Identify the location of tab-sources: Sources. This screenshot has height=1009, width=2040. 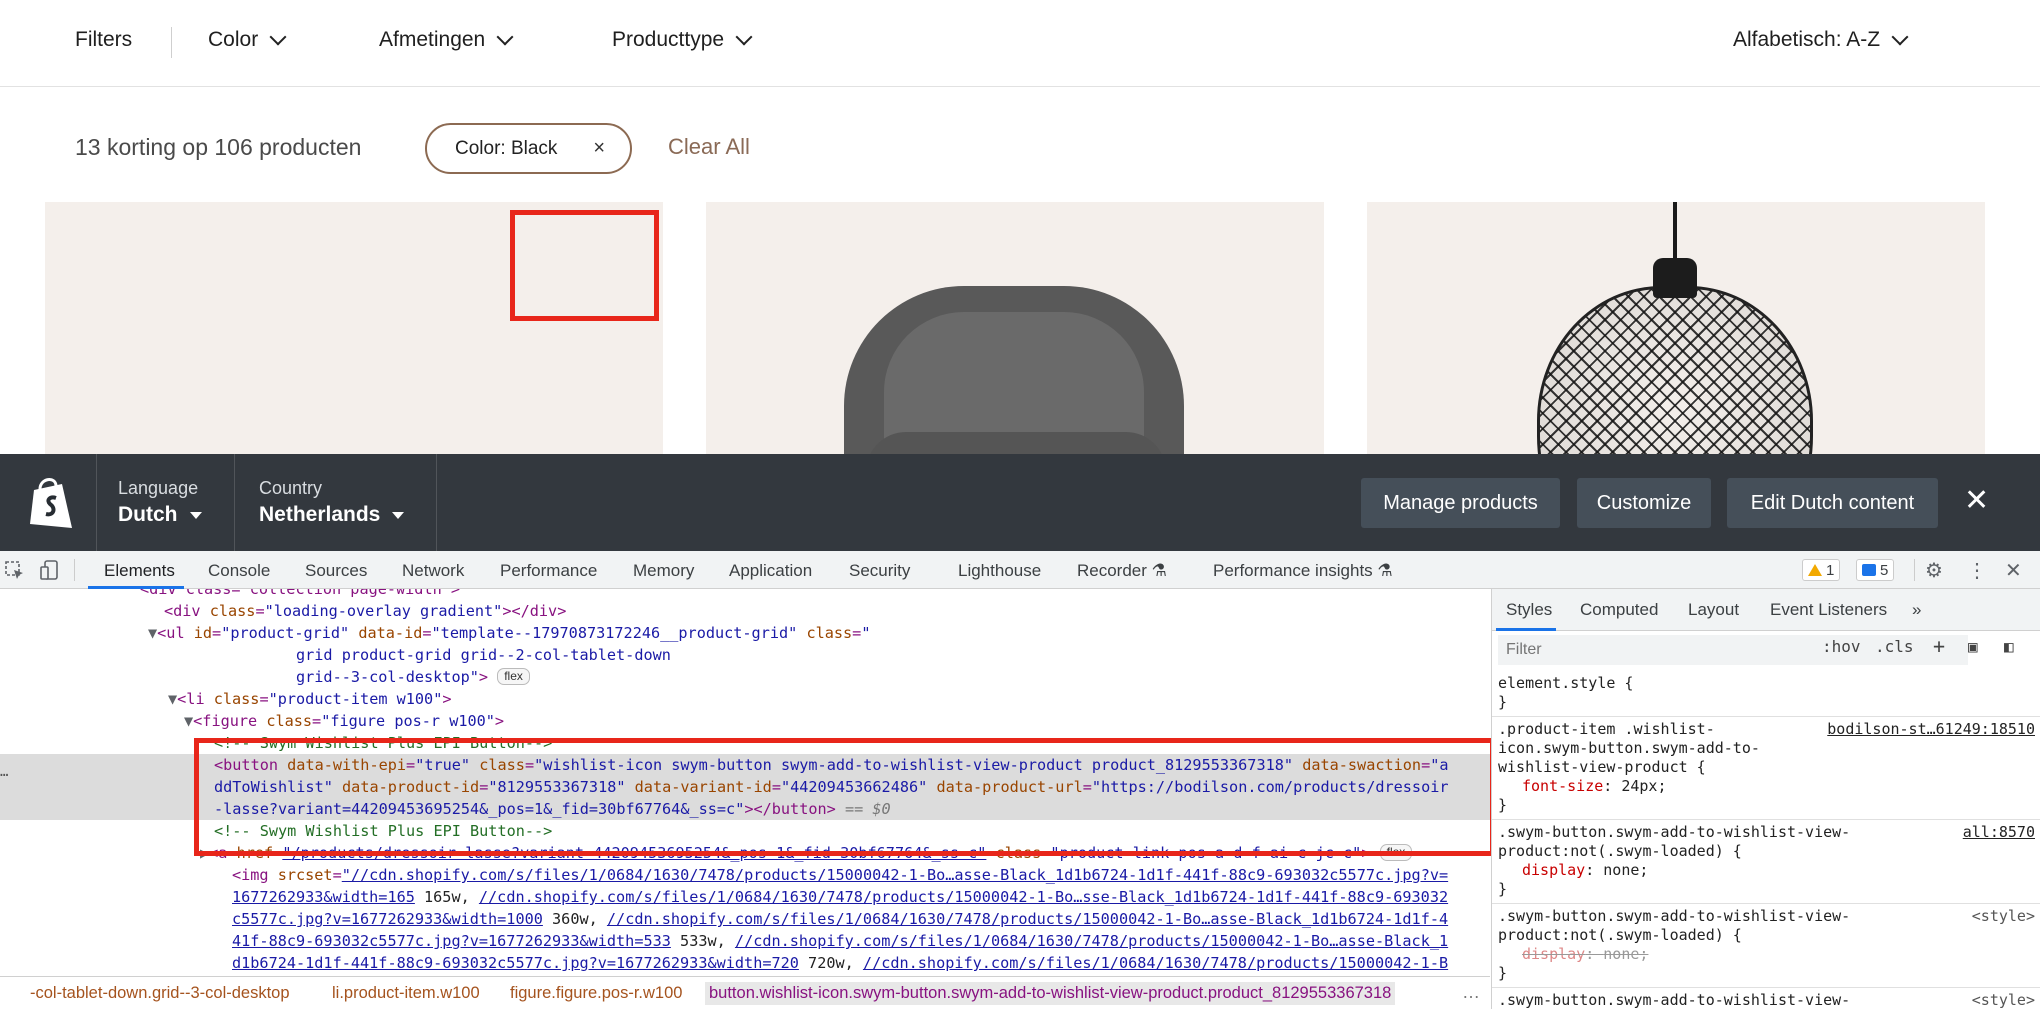
(336, 571).